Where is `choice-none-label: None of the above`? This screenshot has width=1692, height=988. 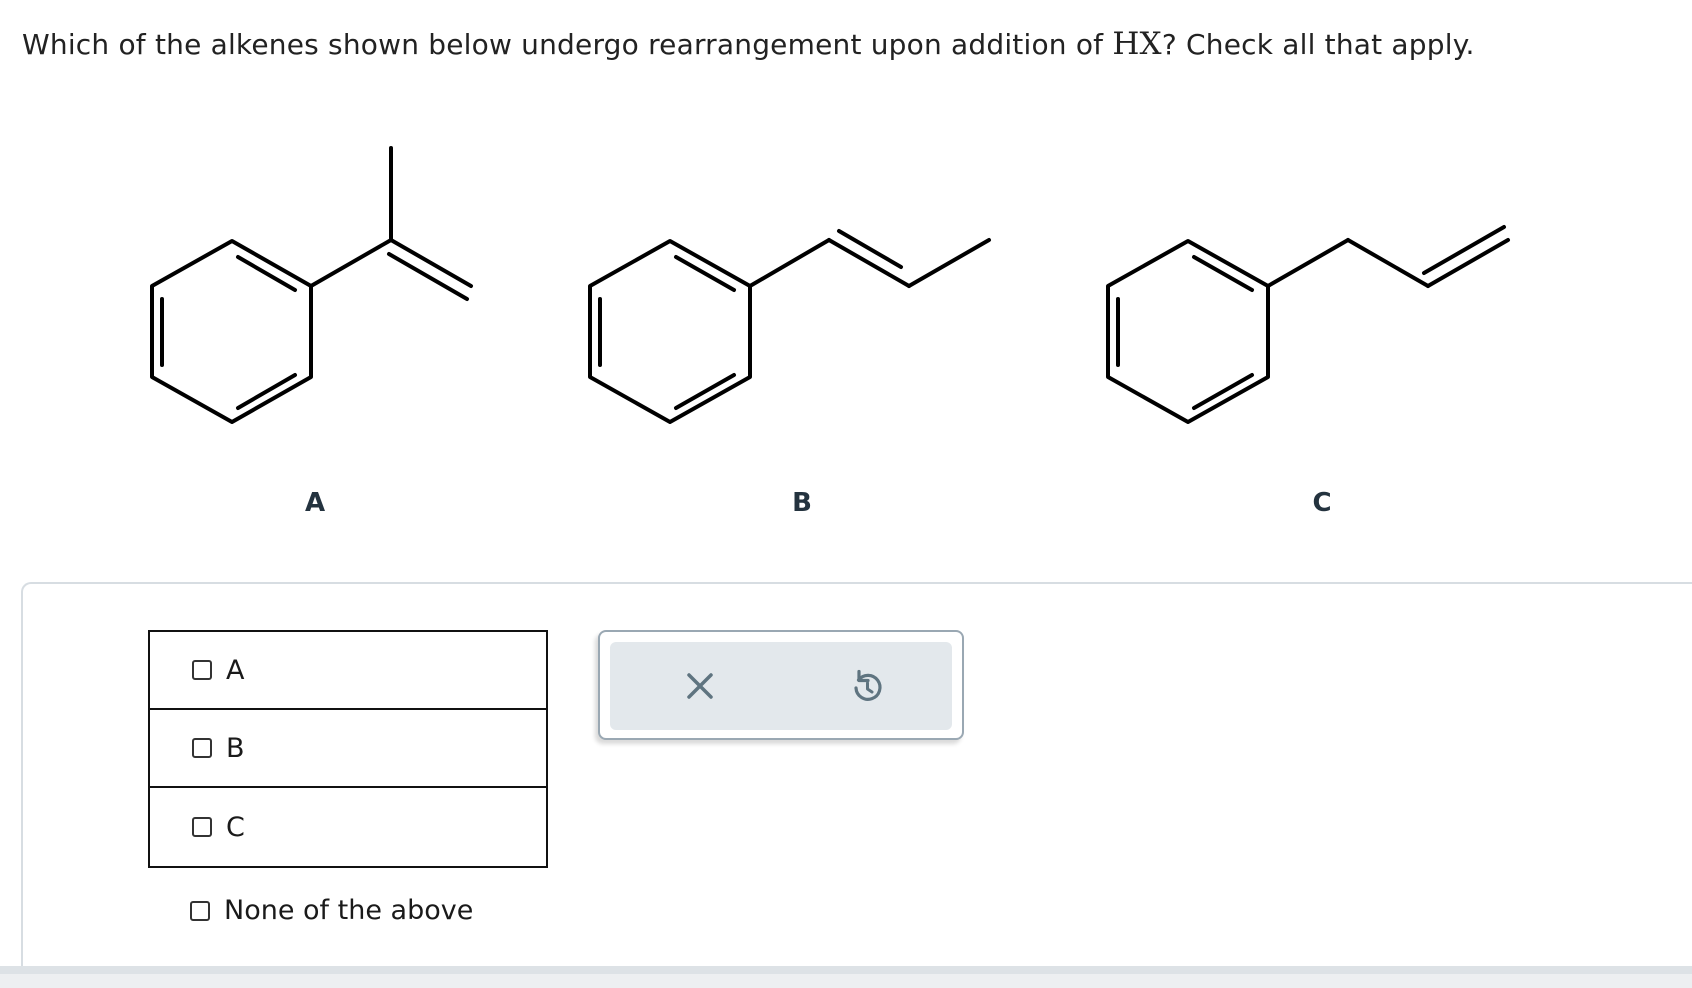 choice-none-label: None of the above is located at coordinates (349, 910).